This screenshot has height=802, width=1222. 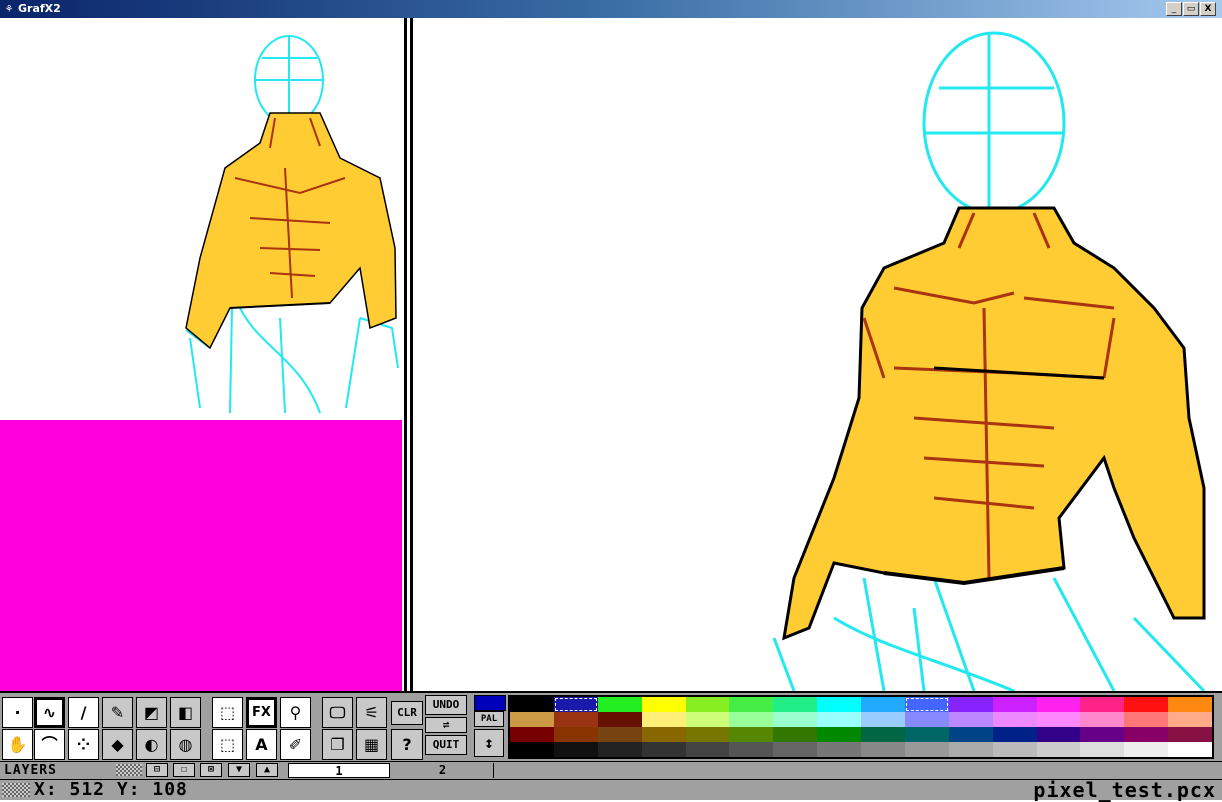 I want to click on polybrush-tool: ⬚, so click(x=227, y=744).